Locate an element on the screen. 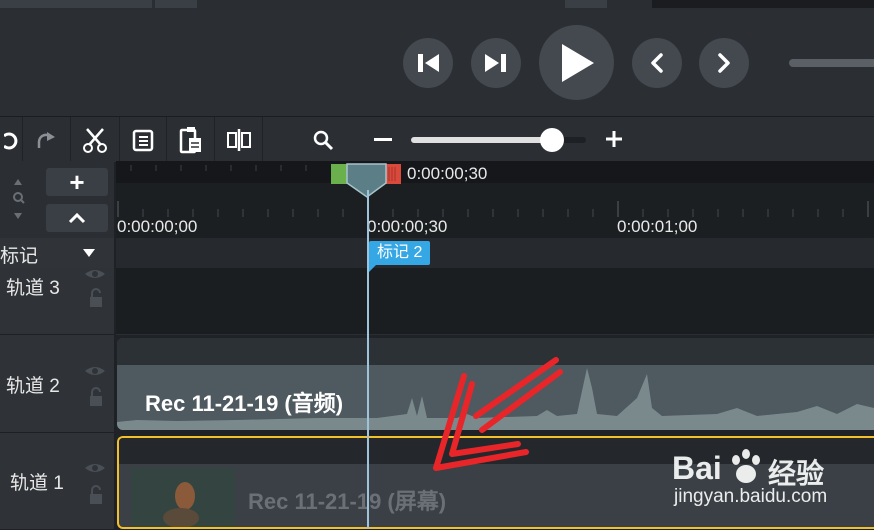 This screenshot has width=874, height=530. marker-lane is located at coordinates (495, 253).